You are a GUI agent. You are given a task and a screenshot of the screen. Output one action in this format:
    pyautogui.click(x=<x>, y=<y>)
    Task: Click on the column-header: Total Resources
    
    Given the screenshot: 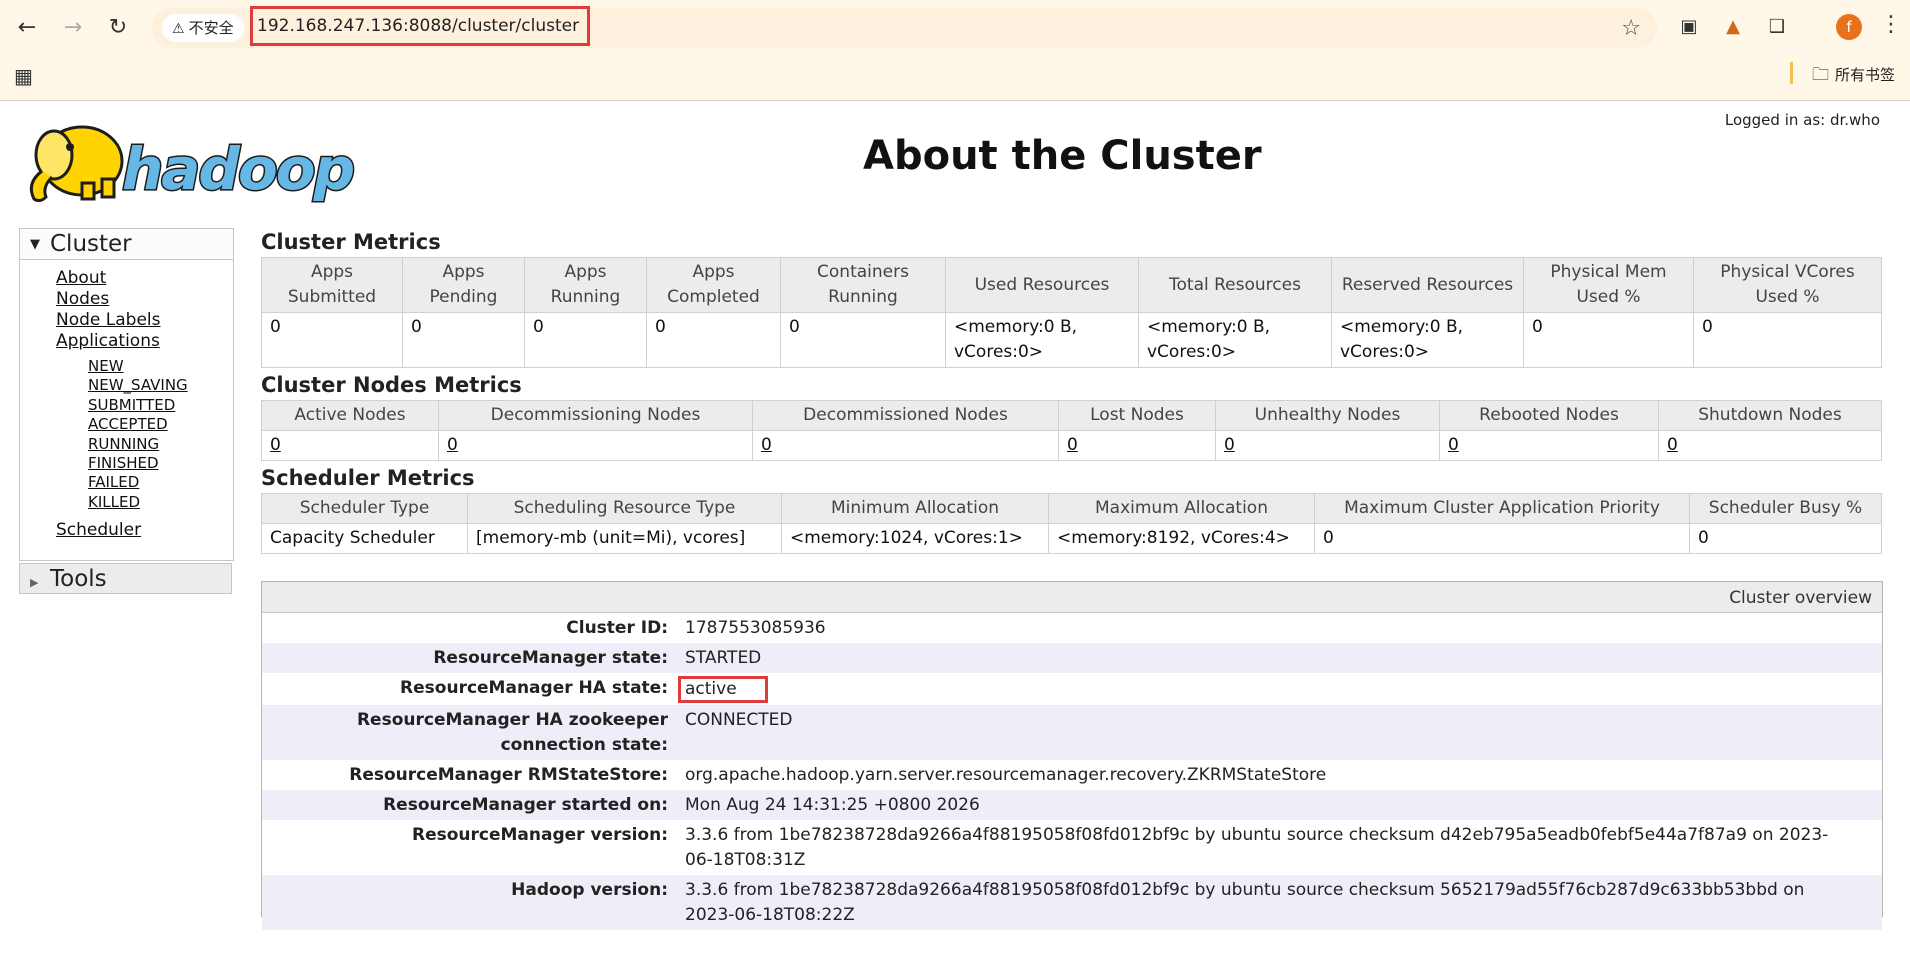 What is the action you would take?
    pyautogui.click(x=1235, y=285)
    